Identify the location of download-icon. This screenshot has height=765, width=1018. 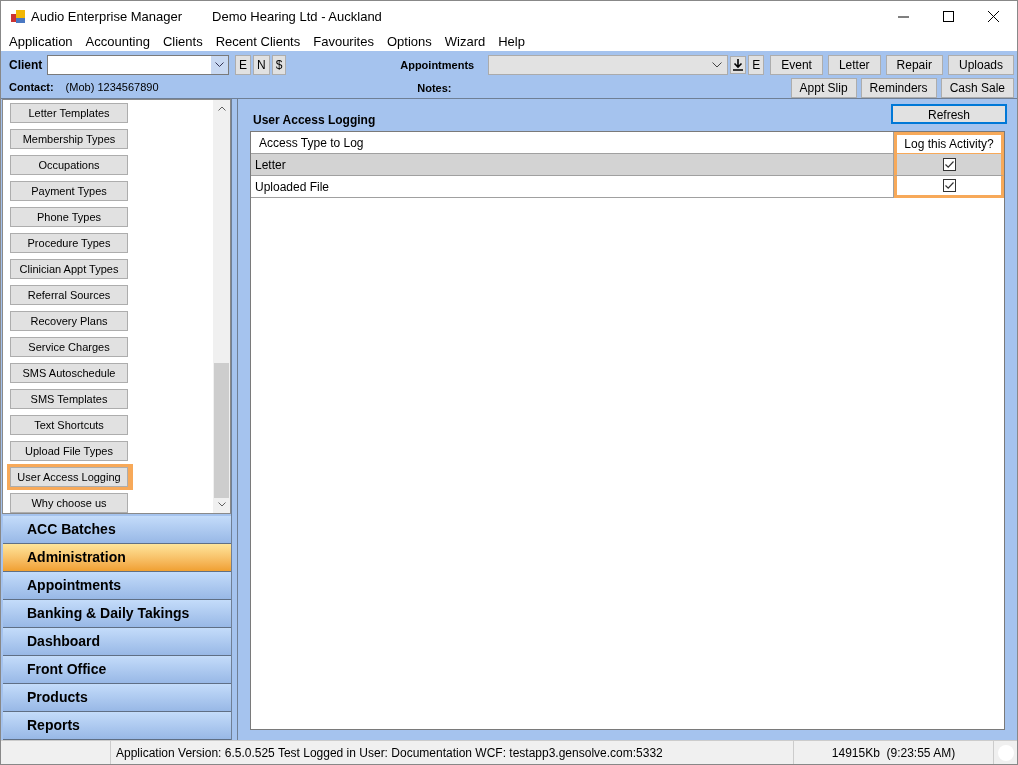
(738, 65).